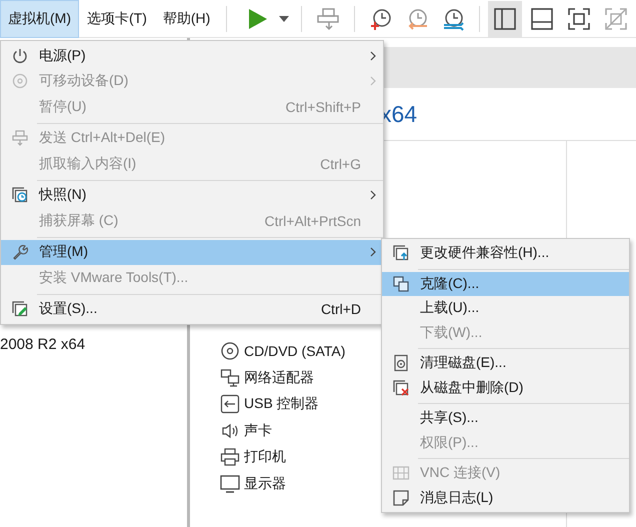 This screenshot has height=527, width=636. Describe the element at coordinates (93, 345) in the screenshot. I see `library-item: 2008 R2 x64` at that location.